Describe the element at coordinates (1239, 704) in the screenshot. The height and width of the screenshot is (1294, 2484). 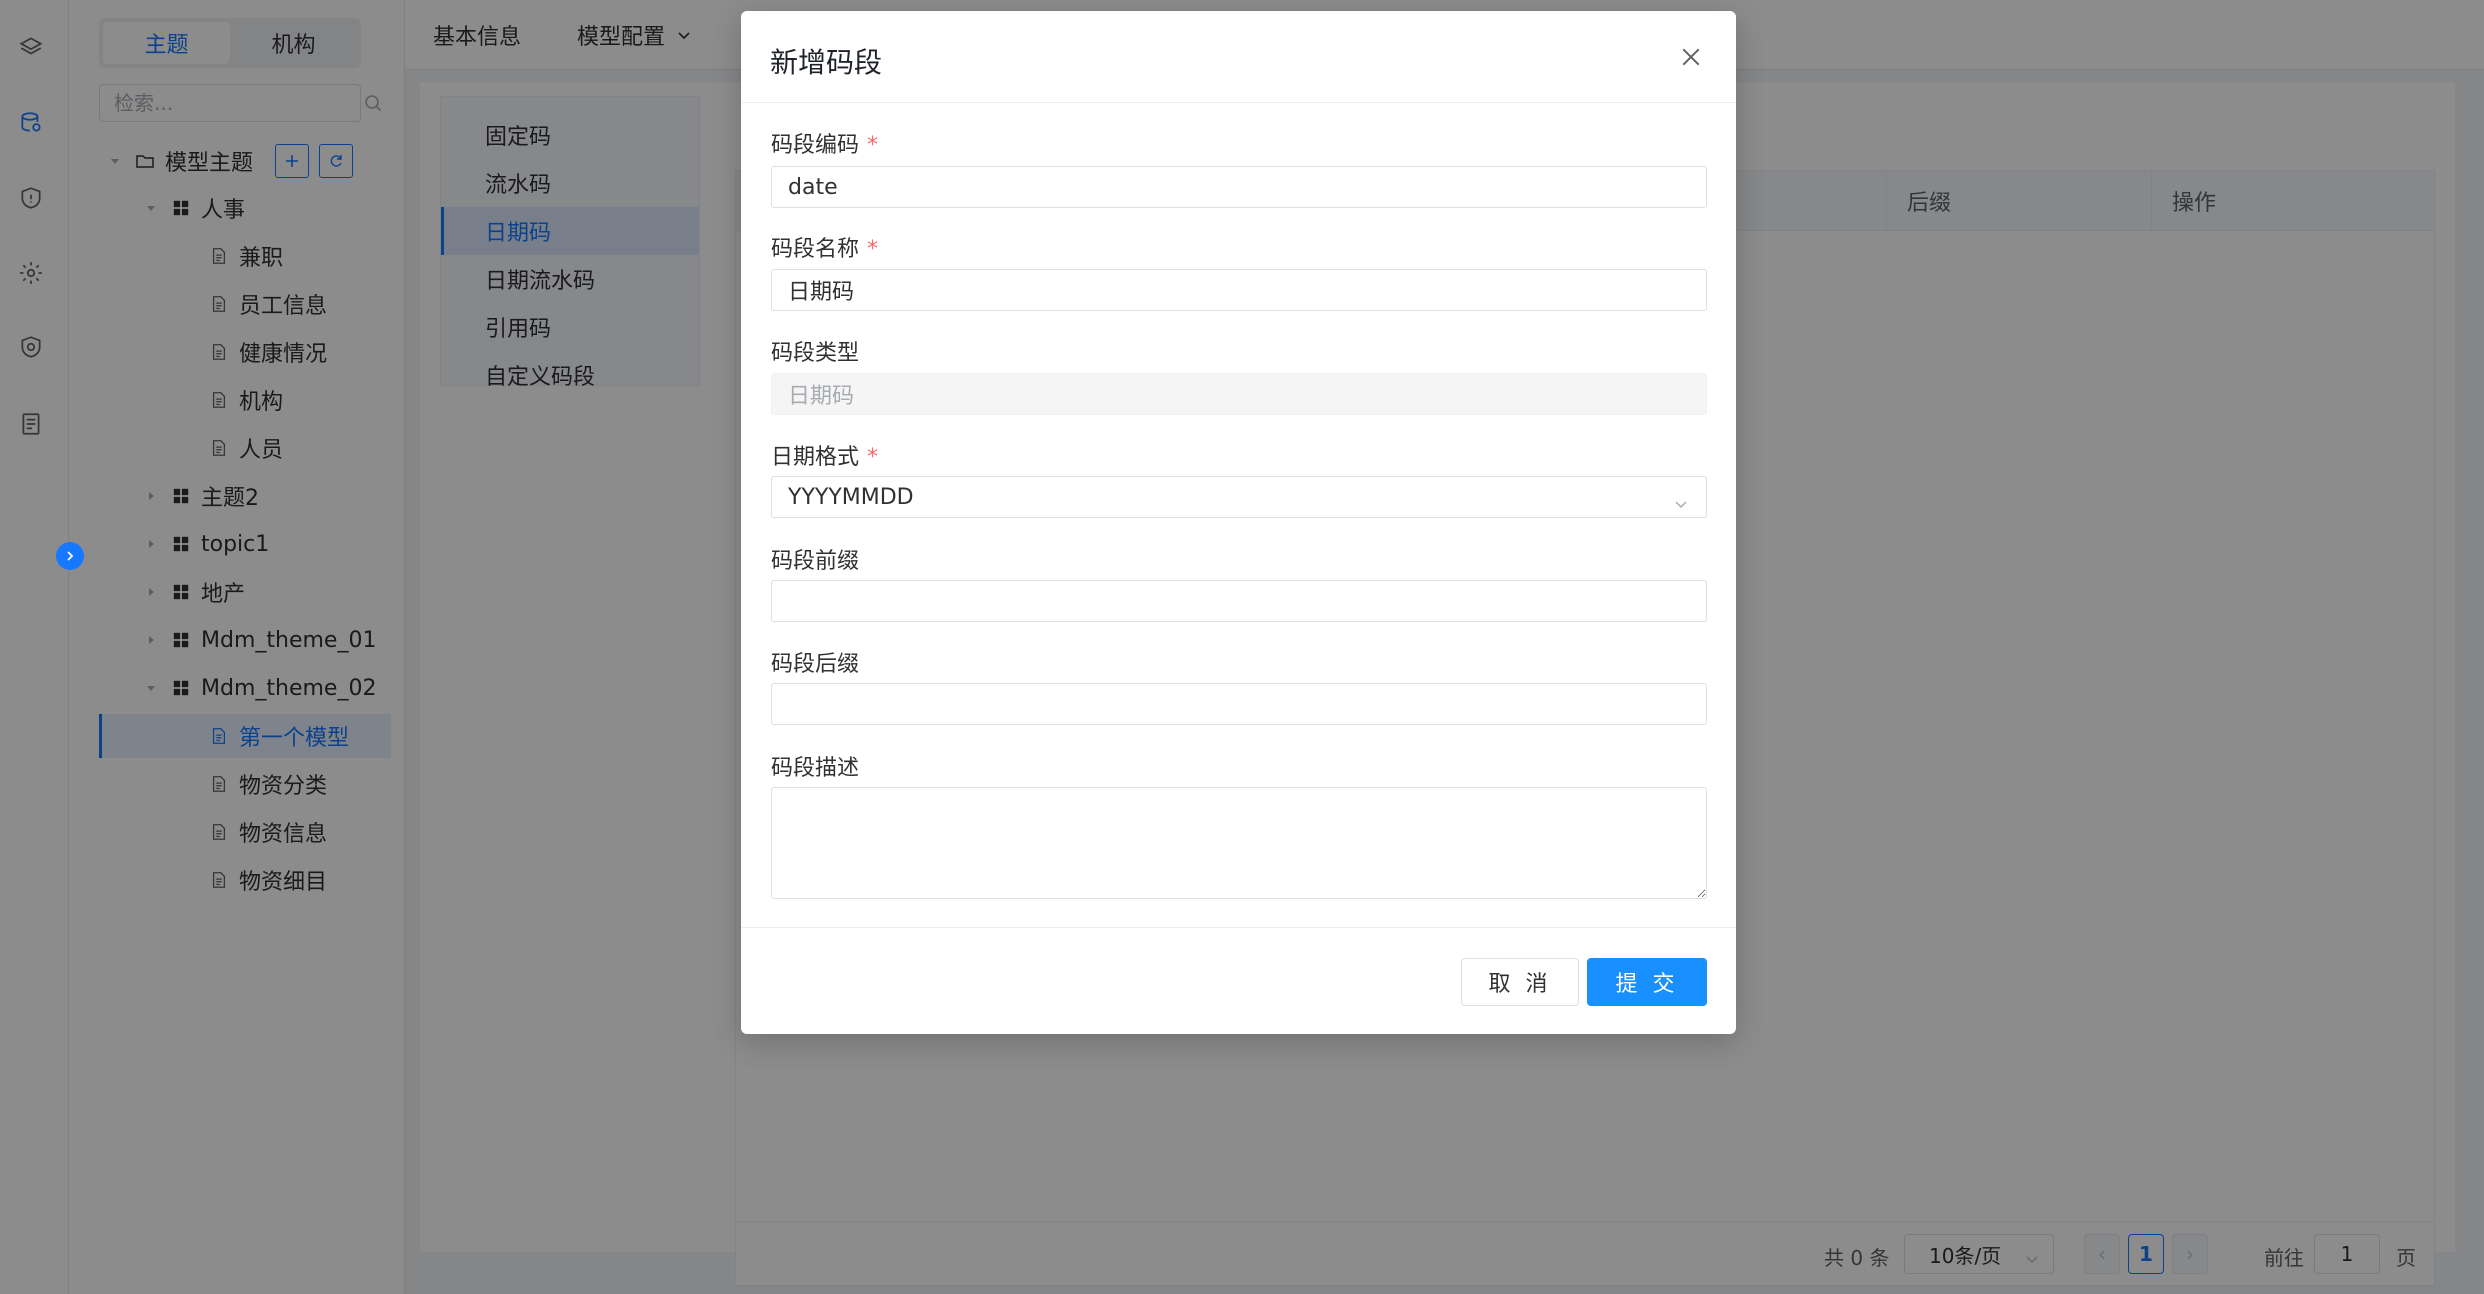
I see `suffix-input` at that location.